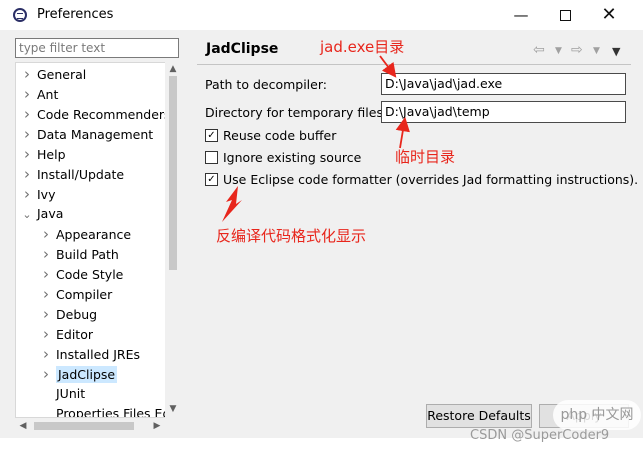 The width and height of the screenshot is (643, 454). I want to click on annotation-arrows, so click(316, 138).